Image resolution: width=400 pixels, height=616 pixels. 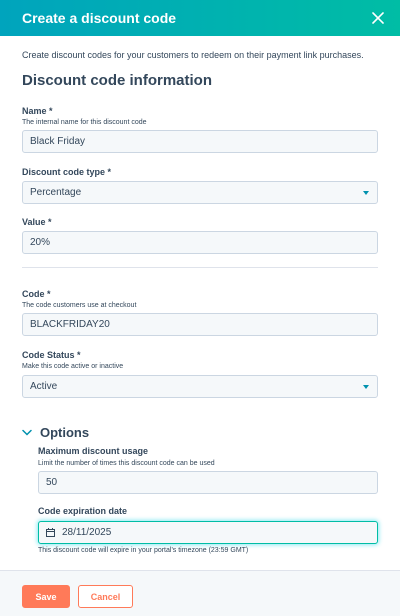 What do you see at coordinates (200, 386) in the screenshot?
I see `status-select: Active` at bounding box center [200, 386].